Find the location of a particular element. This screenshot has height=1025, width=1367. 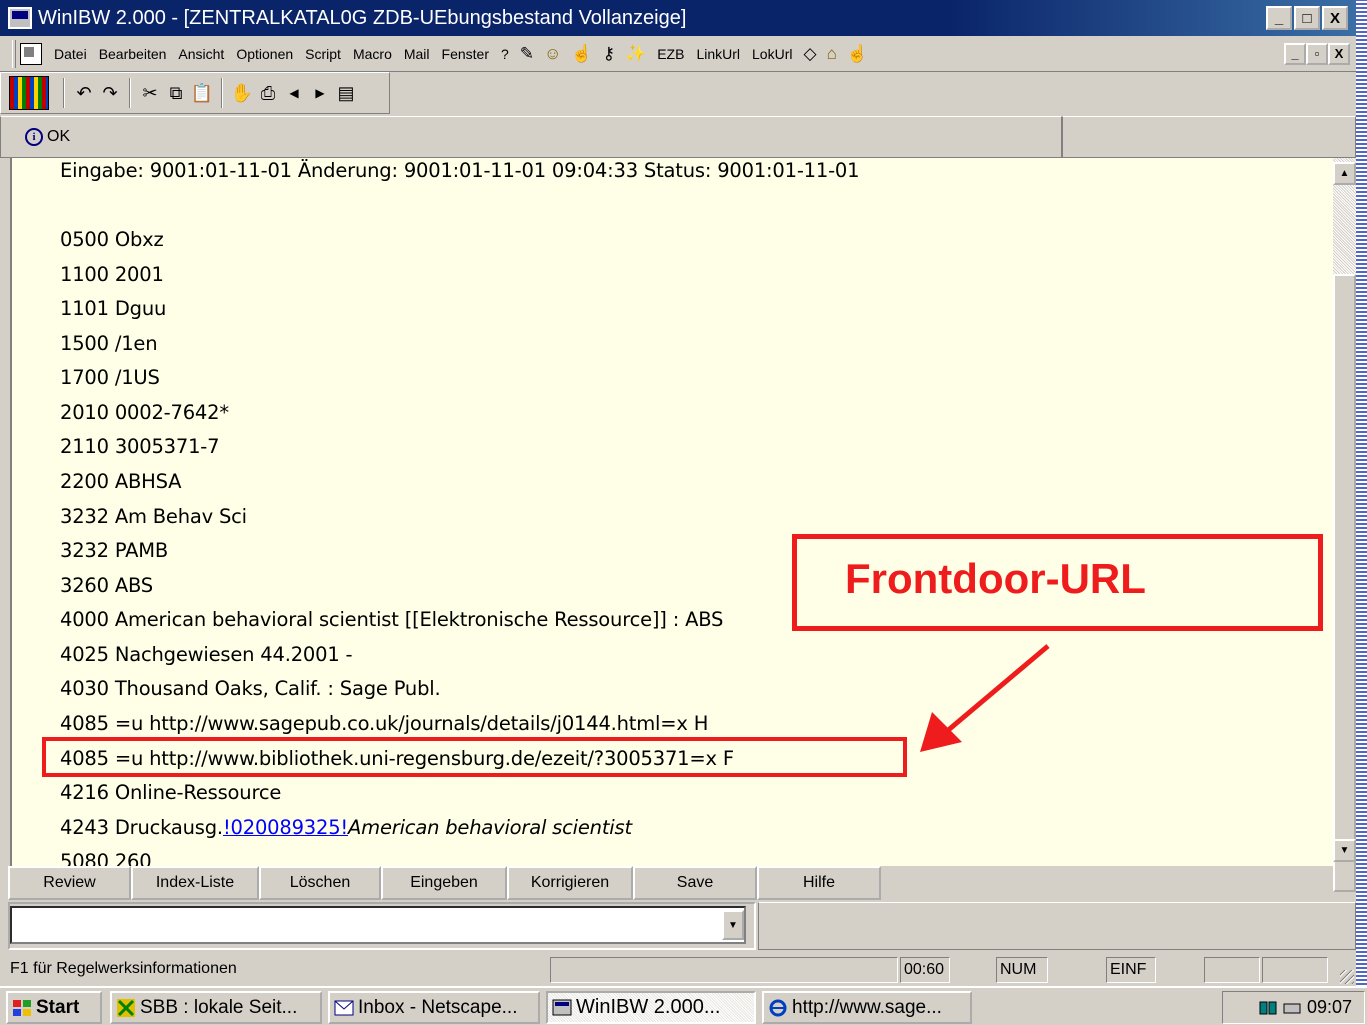

eingeben-button: Eingeben is located at coordinates (444, 883).